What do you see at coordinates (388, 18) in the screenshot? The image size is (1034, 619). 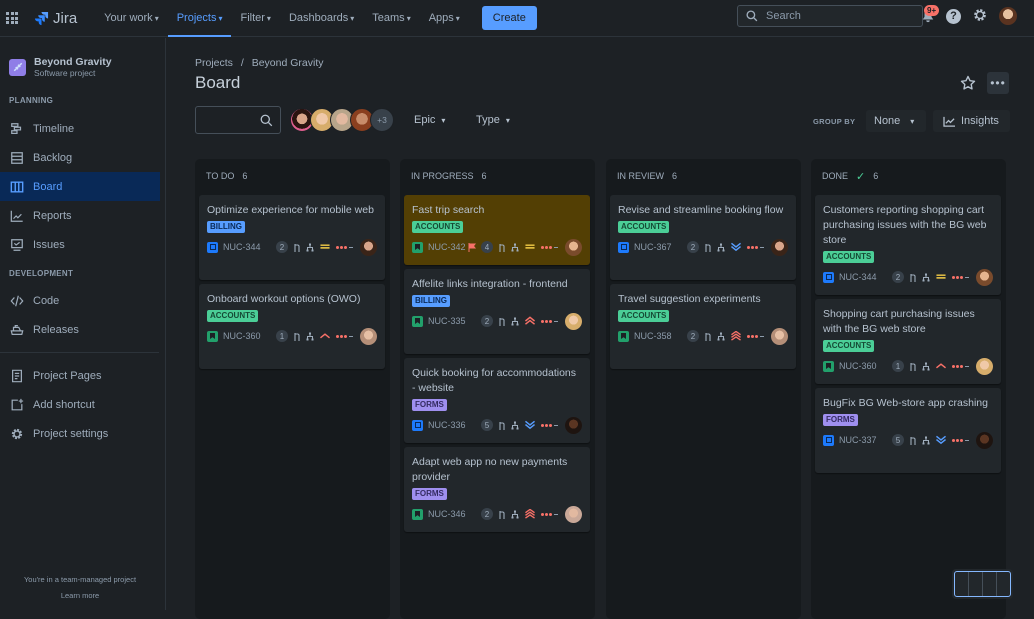 I see `nav-label: Teams` at bounding box center [388, 18].